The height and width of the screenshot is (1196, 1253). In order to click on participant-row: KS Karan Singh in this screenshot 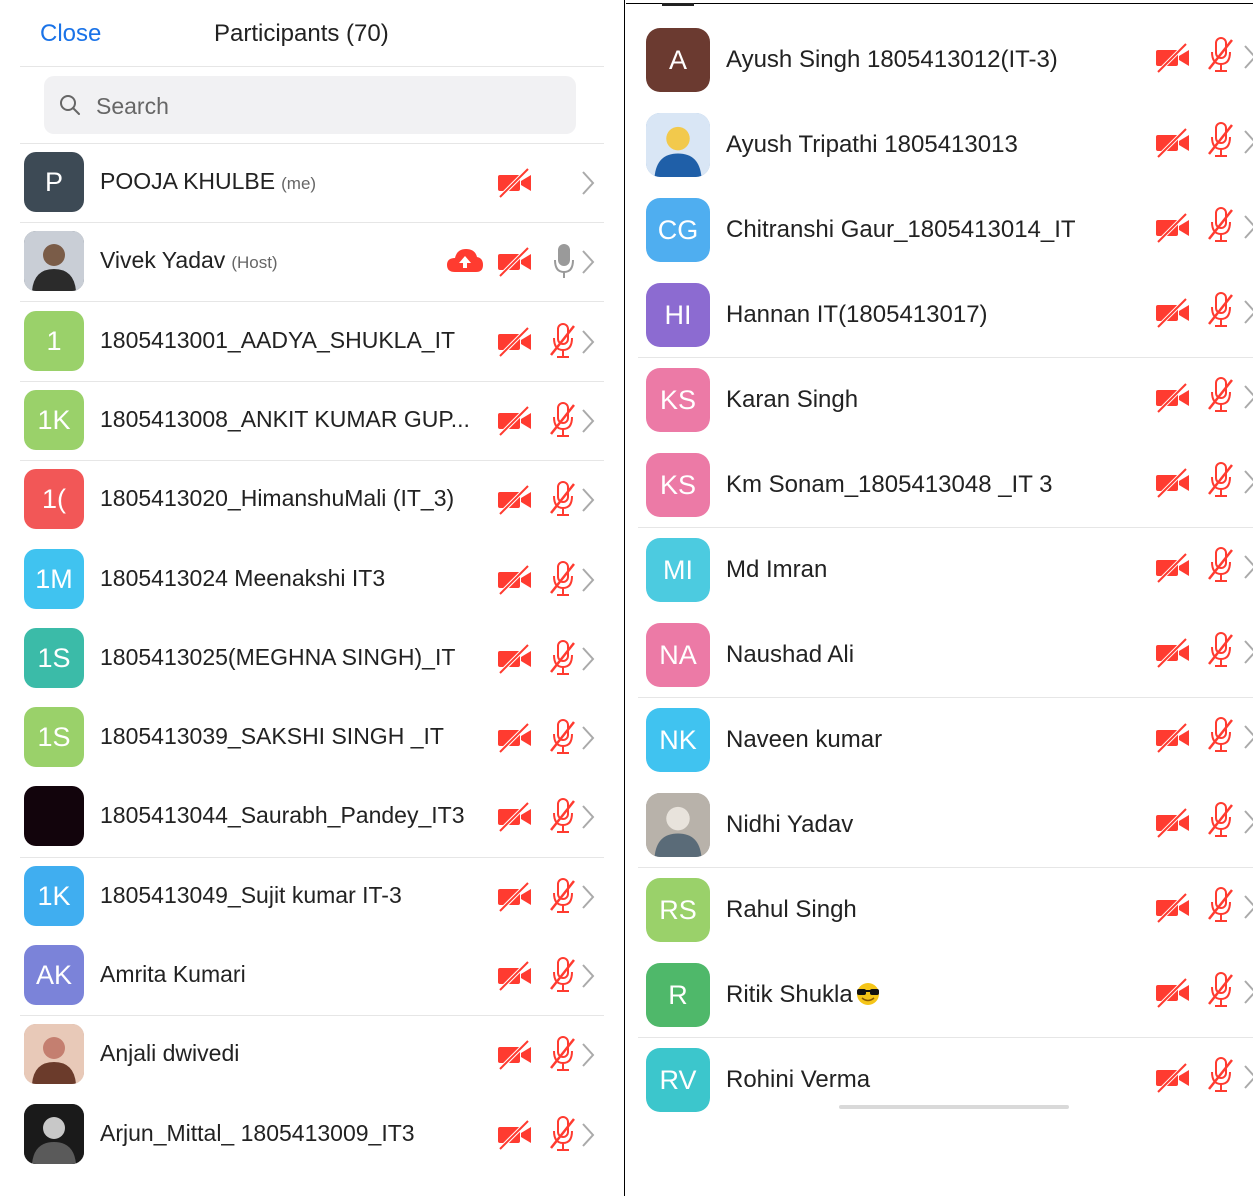, I will do `click(946, 409)`.